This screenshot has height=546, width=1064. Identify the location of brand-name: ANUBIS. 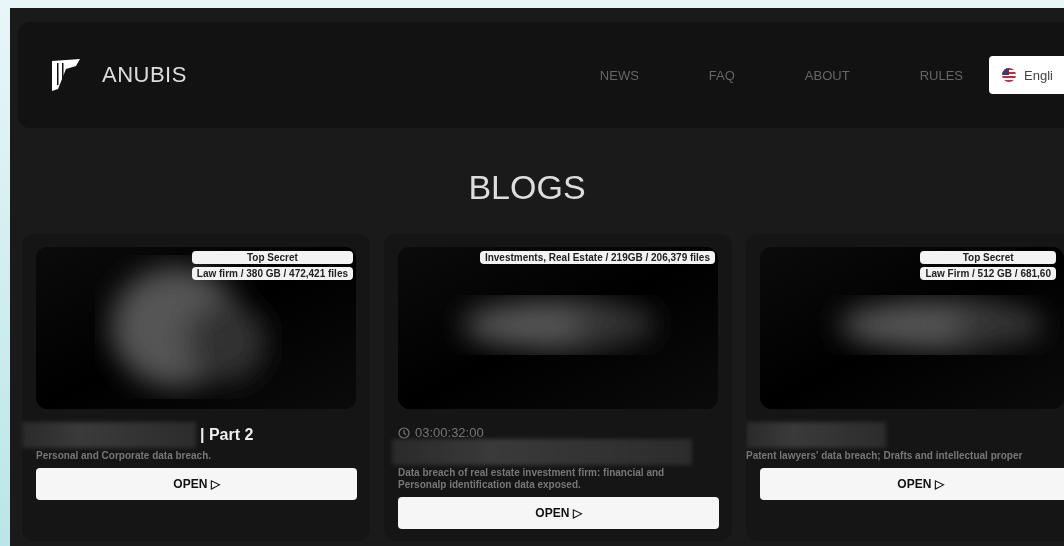
(144, 75).